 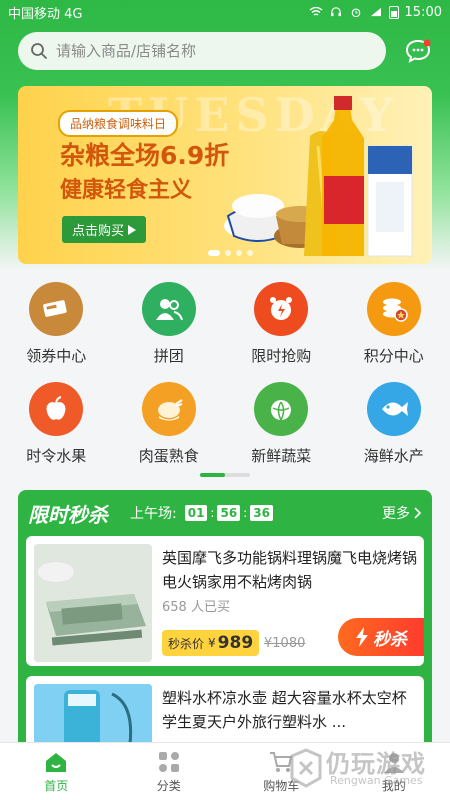 I want to click on flash-sale-title: 限时秒杀, so click(x=68, y=514).